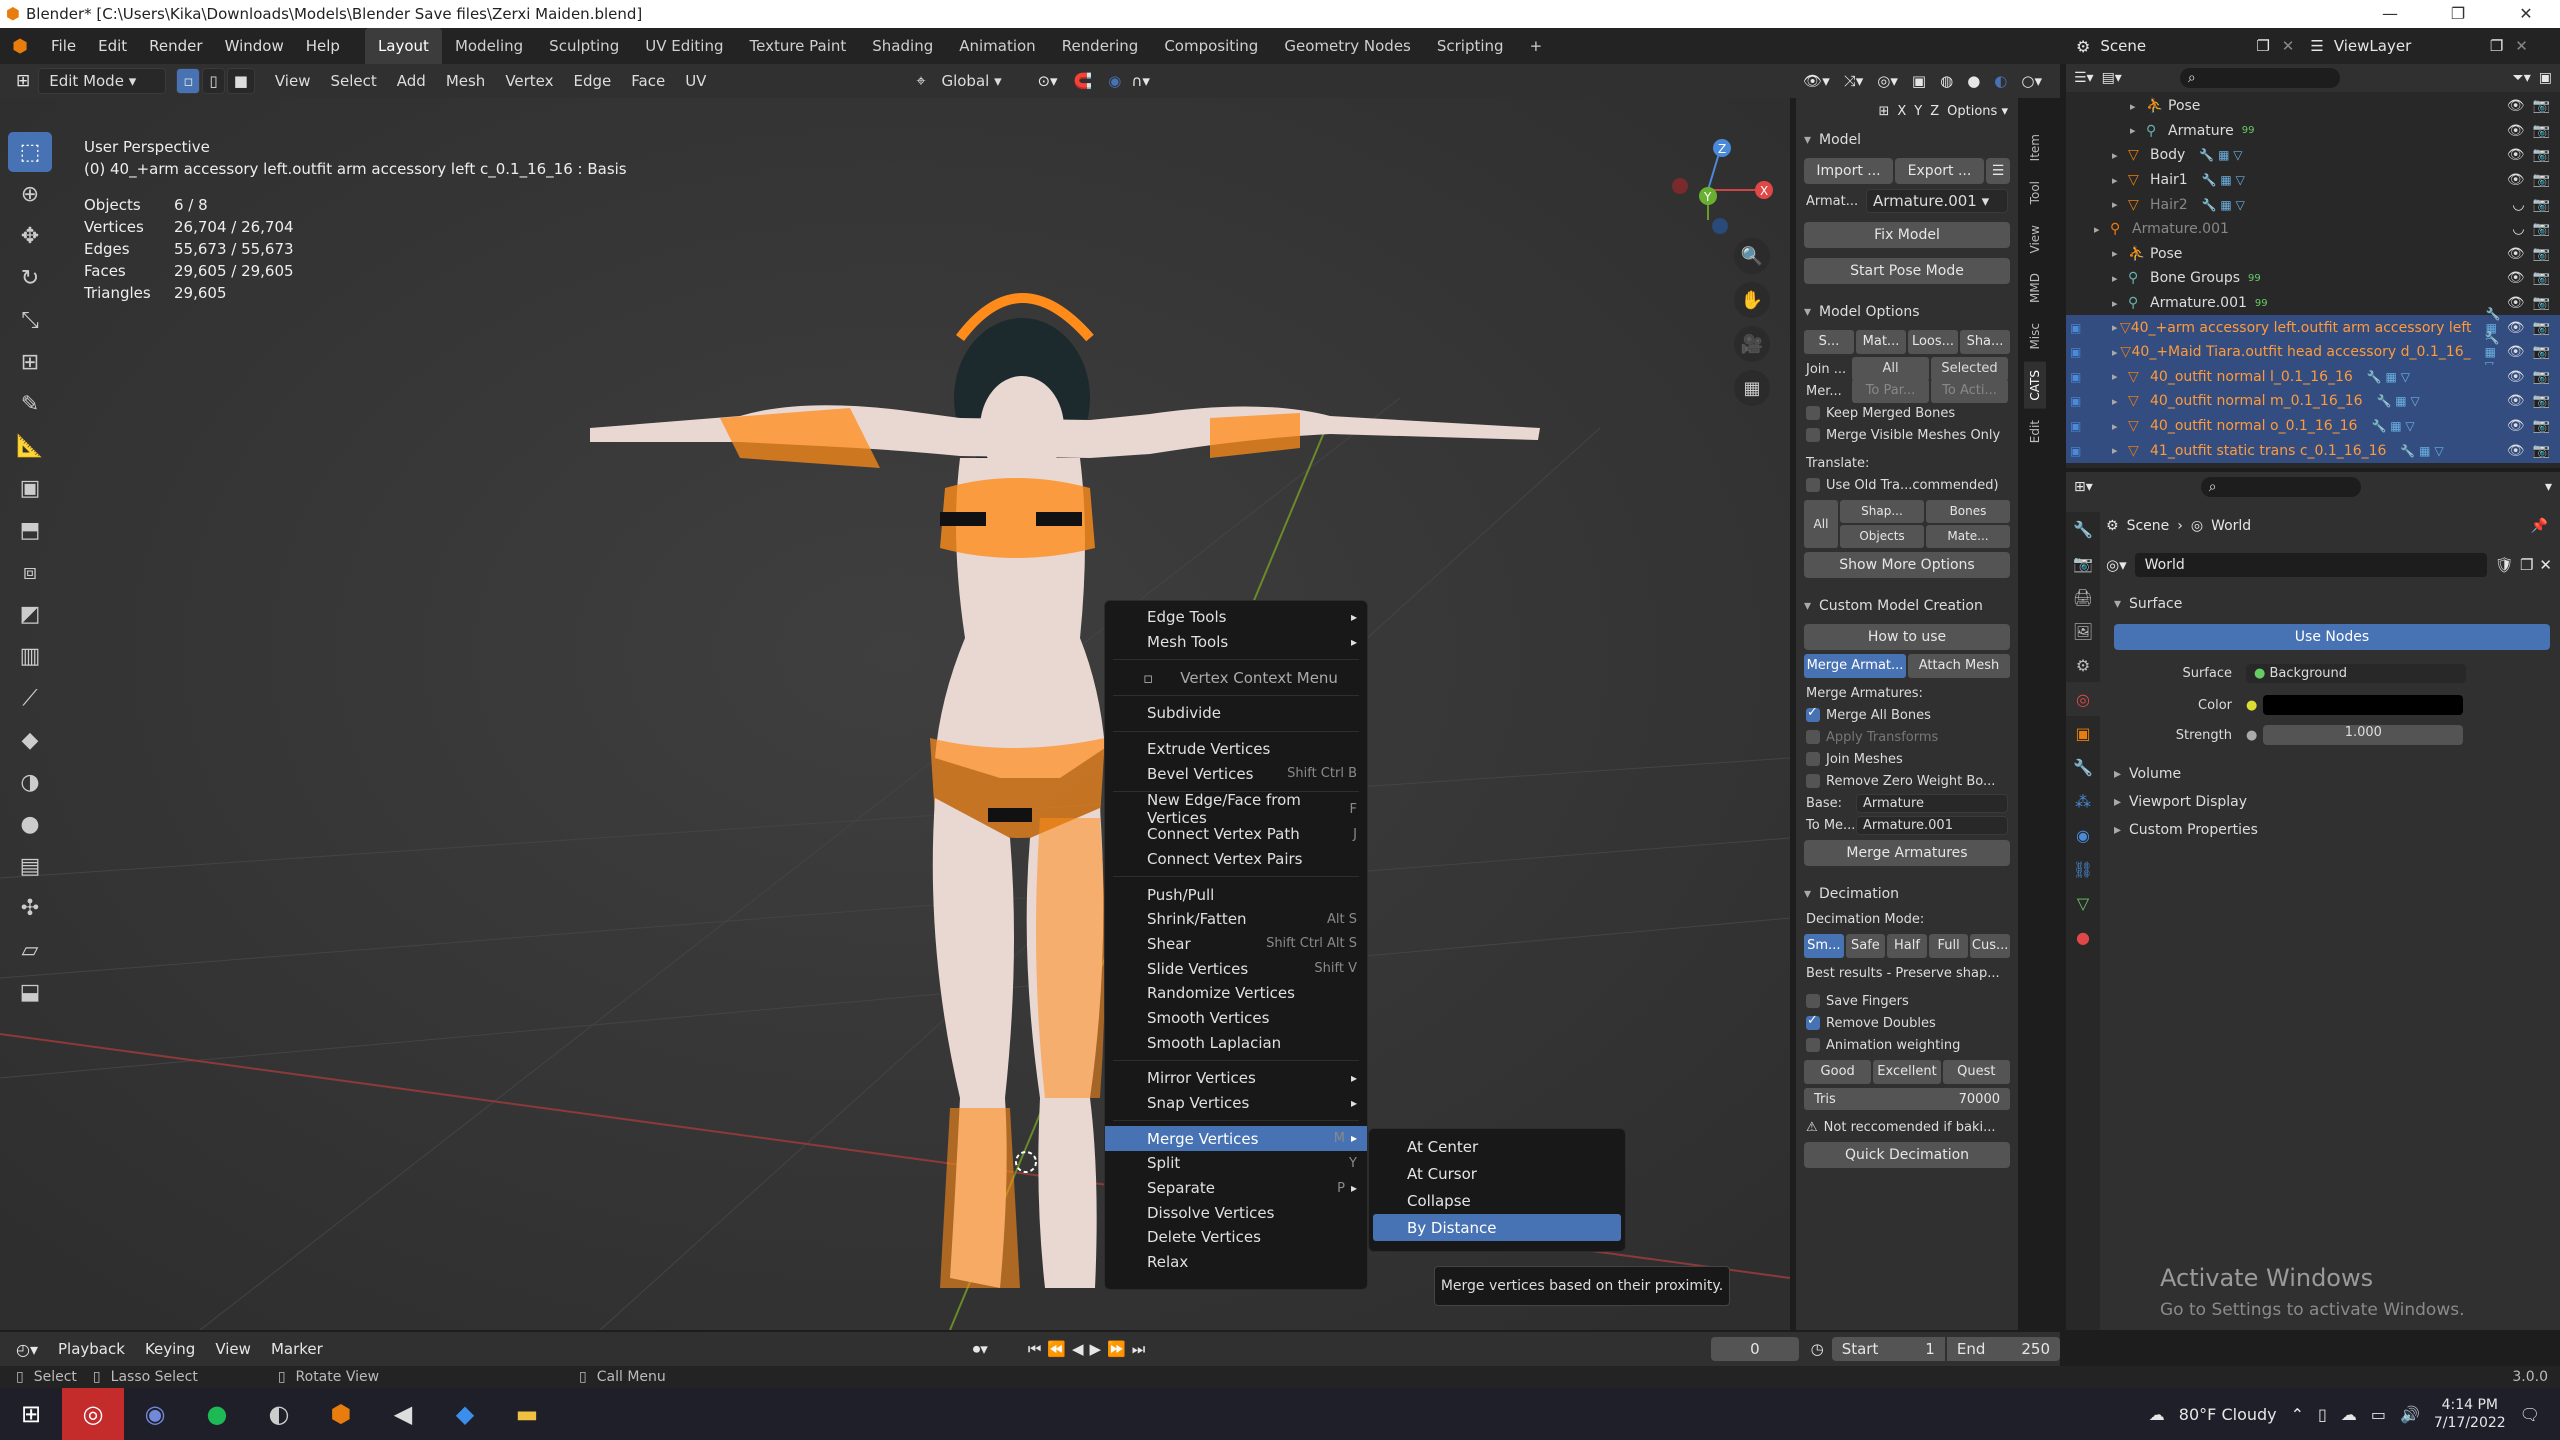 This screenshot has height=1440, width=2560. Describe the element at coordinates (1211, 46) in the screenshot. I see `tab-compositing: Compositing` at that location.